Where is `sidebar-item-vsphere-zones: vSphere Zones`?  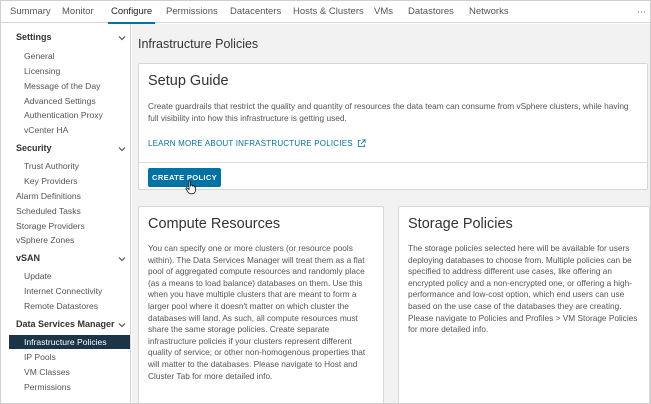
sidebar-item-vsphere-zones: vSphere Zones is located at coordinates (45, 240).